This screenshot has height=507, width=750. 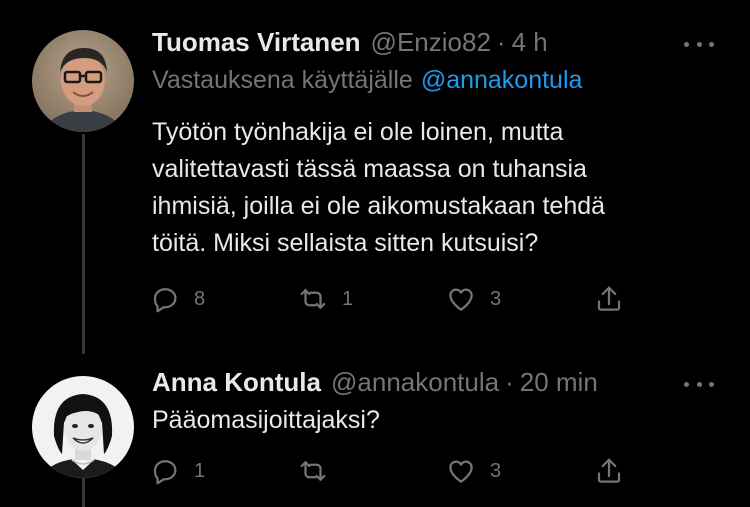 I want to click on reply-button: 8, so click(x=177, y=299).